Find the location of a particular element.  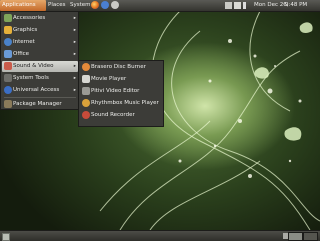

tray-mail-icon is located at coordinates (237, 5).